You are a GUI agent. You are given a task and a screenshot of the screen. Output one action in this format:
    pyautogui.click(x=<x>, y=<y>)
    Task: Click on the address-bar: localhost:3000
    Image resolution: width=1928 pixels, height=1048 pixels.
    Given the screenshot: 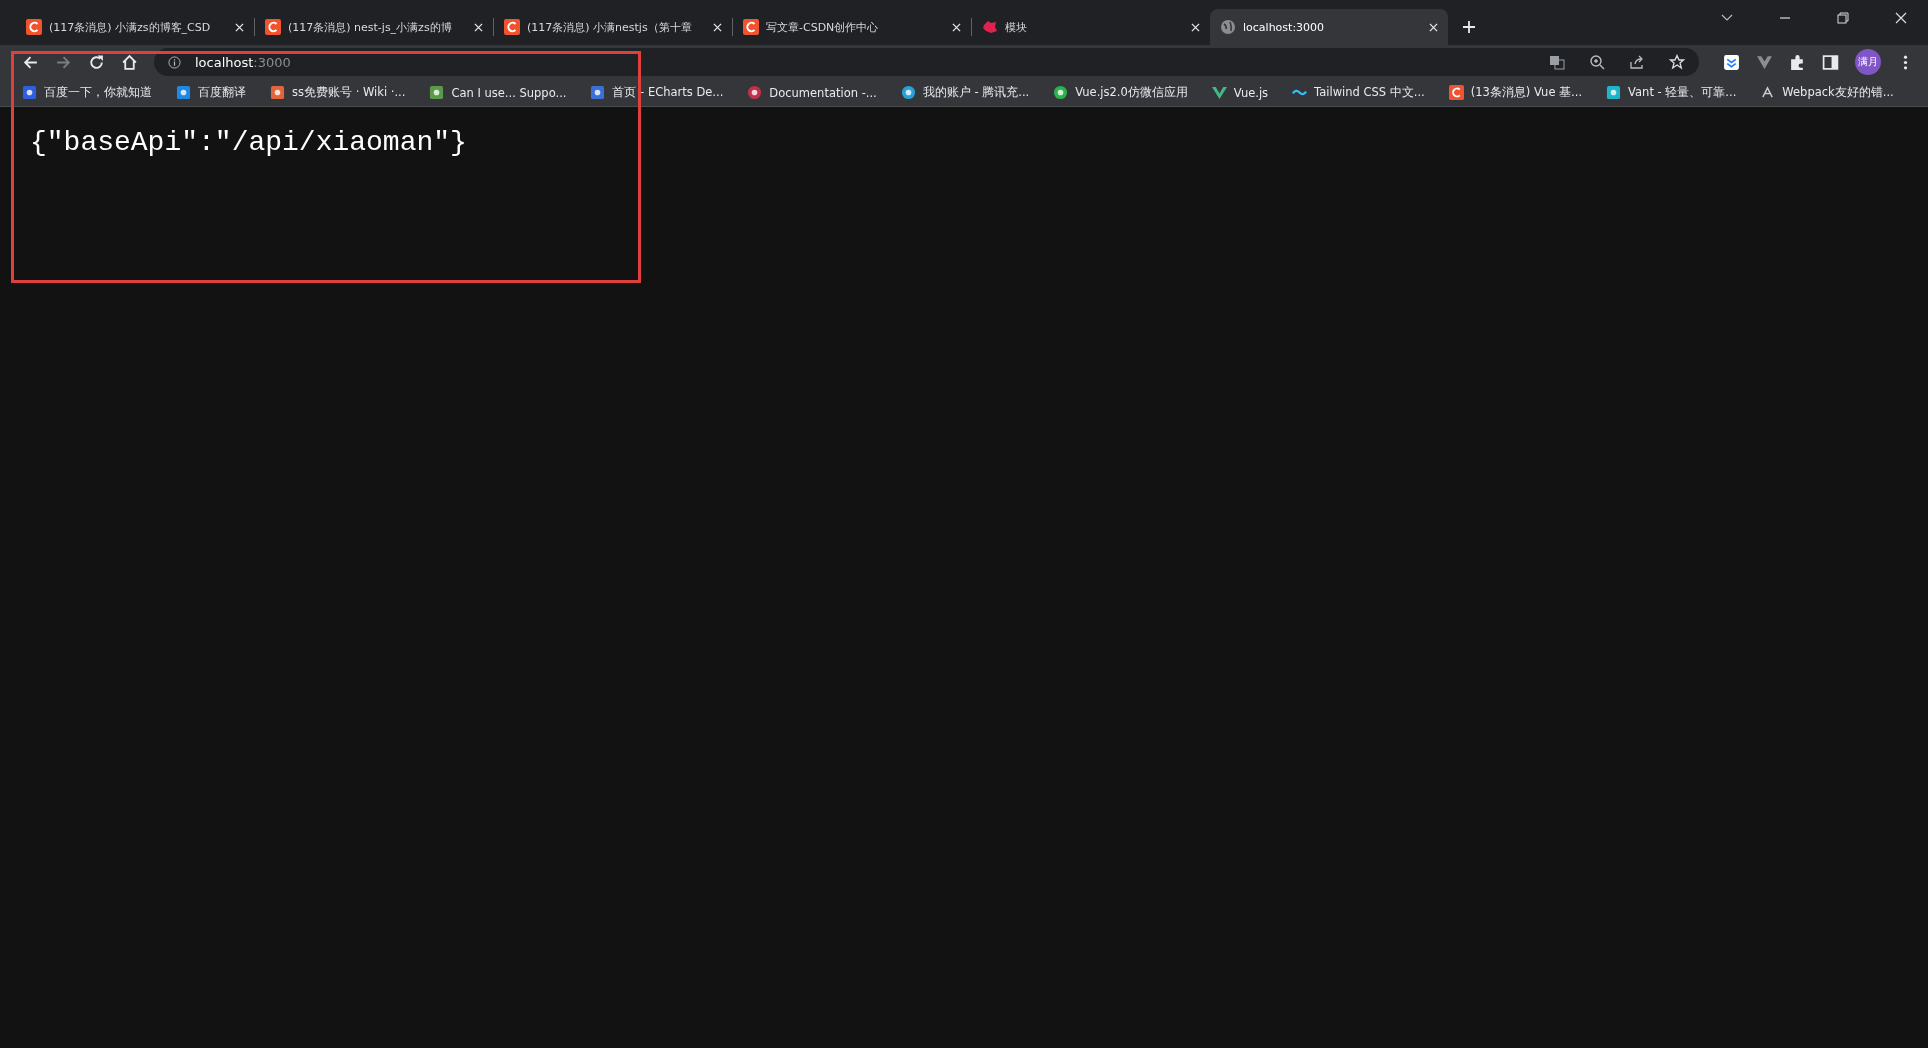 What is the action you would take?
    pyautogui.click(x=926, y=62)
    